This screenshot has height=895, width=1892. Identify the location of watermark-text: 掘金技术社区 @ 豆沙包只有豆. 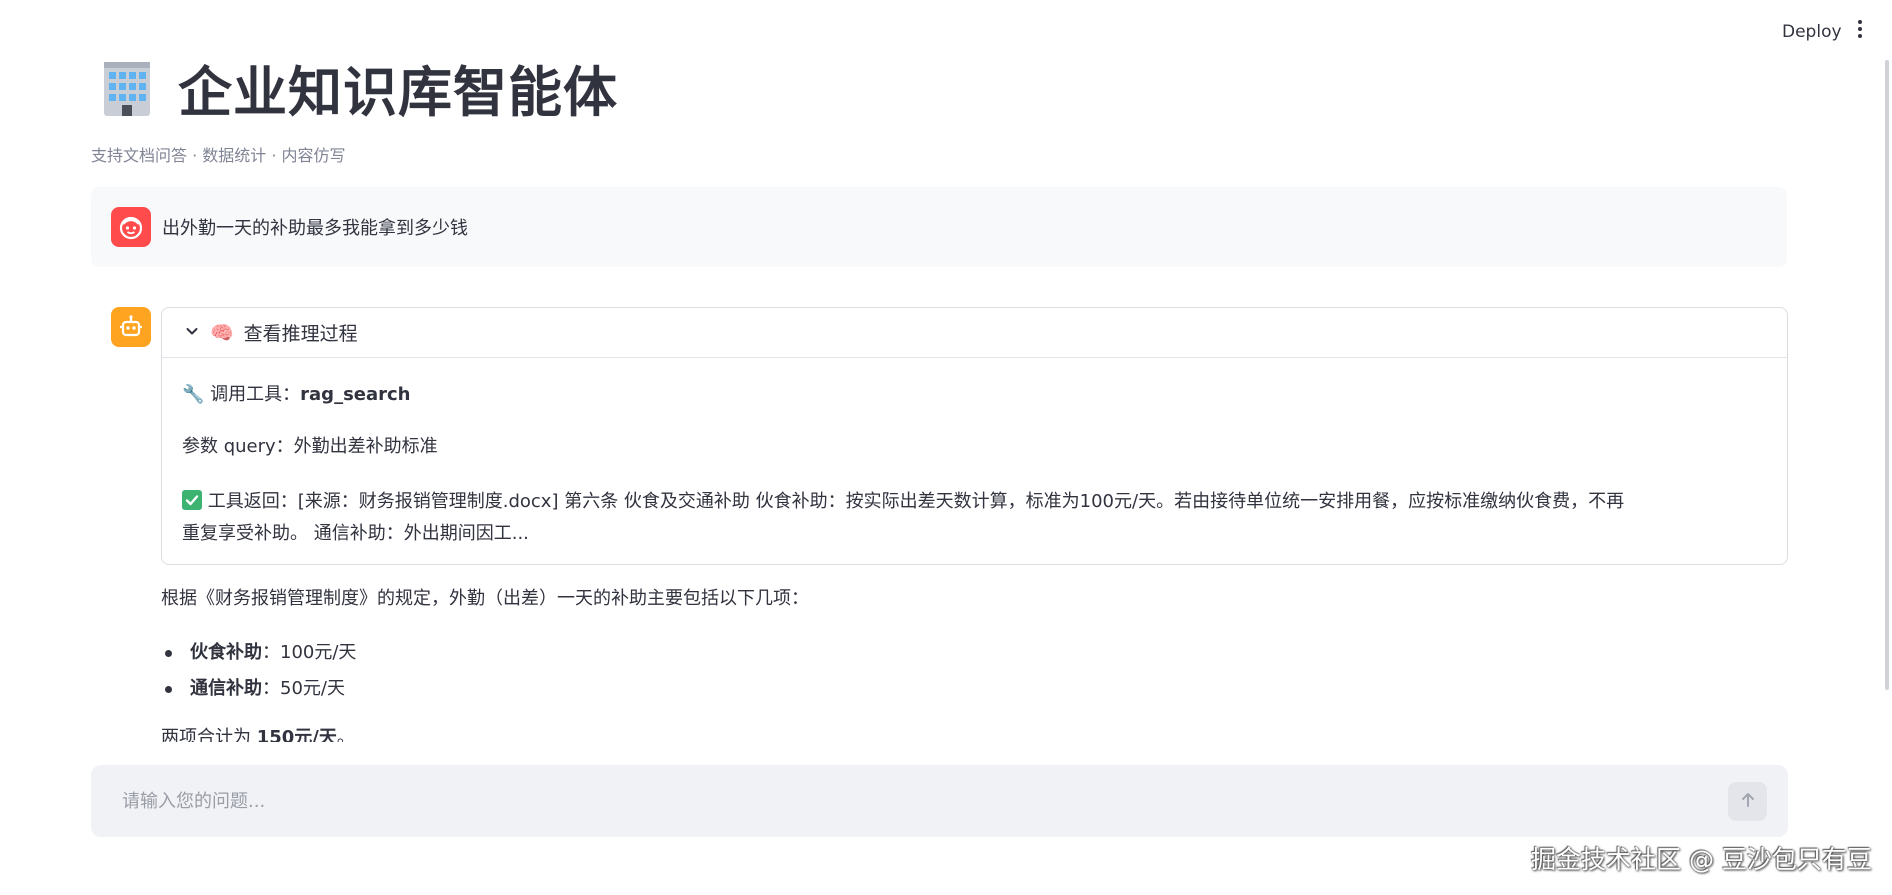
(1701, 859).